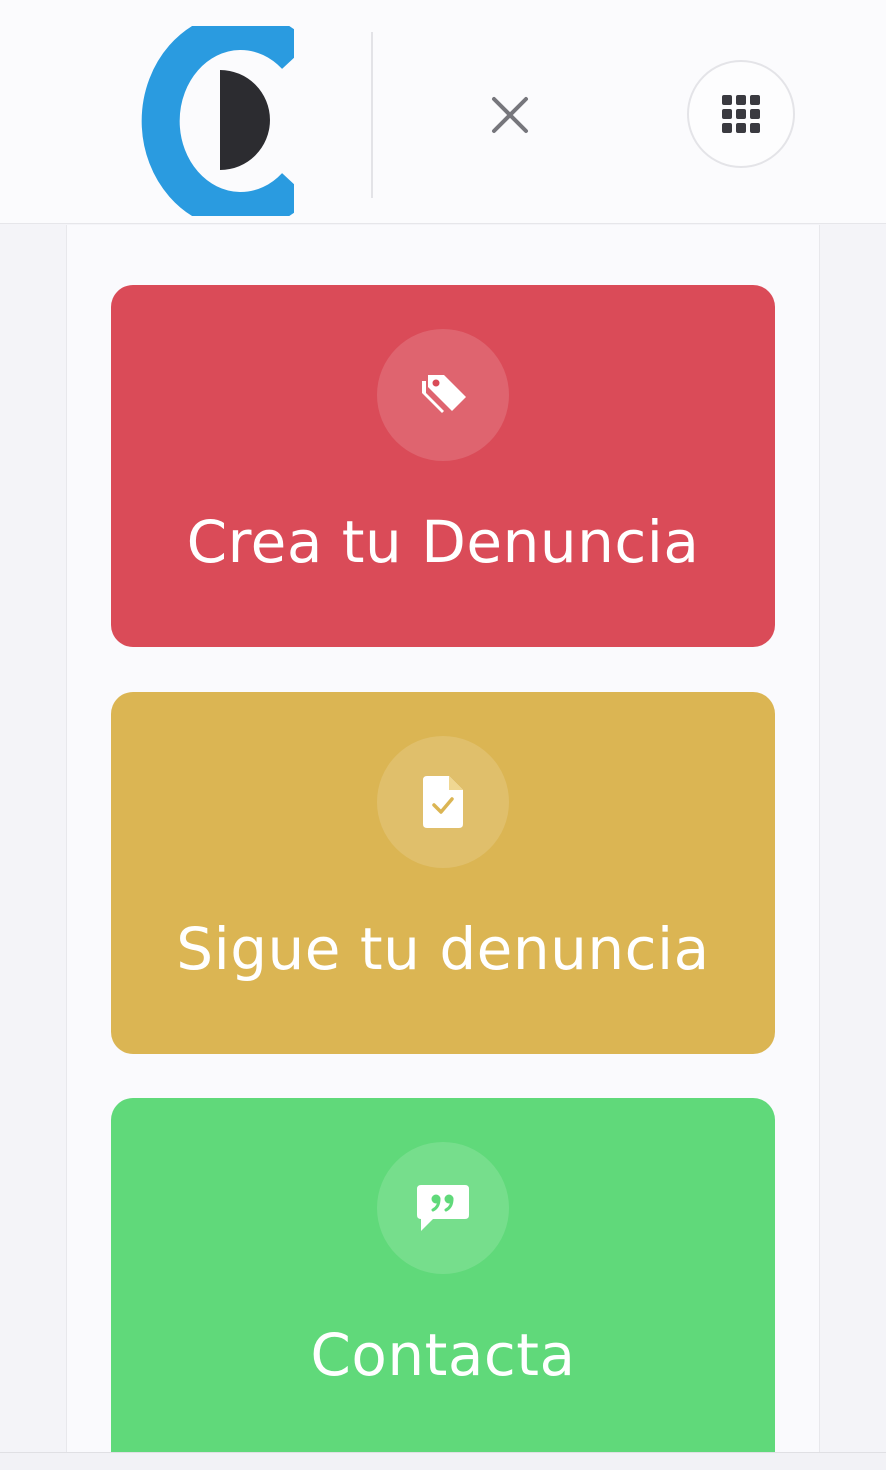 The height and width of the screenshot is (1470, 886). I want to click on grid-apps-icon, so click(741, 114).